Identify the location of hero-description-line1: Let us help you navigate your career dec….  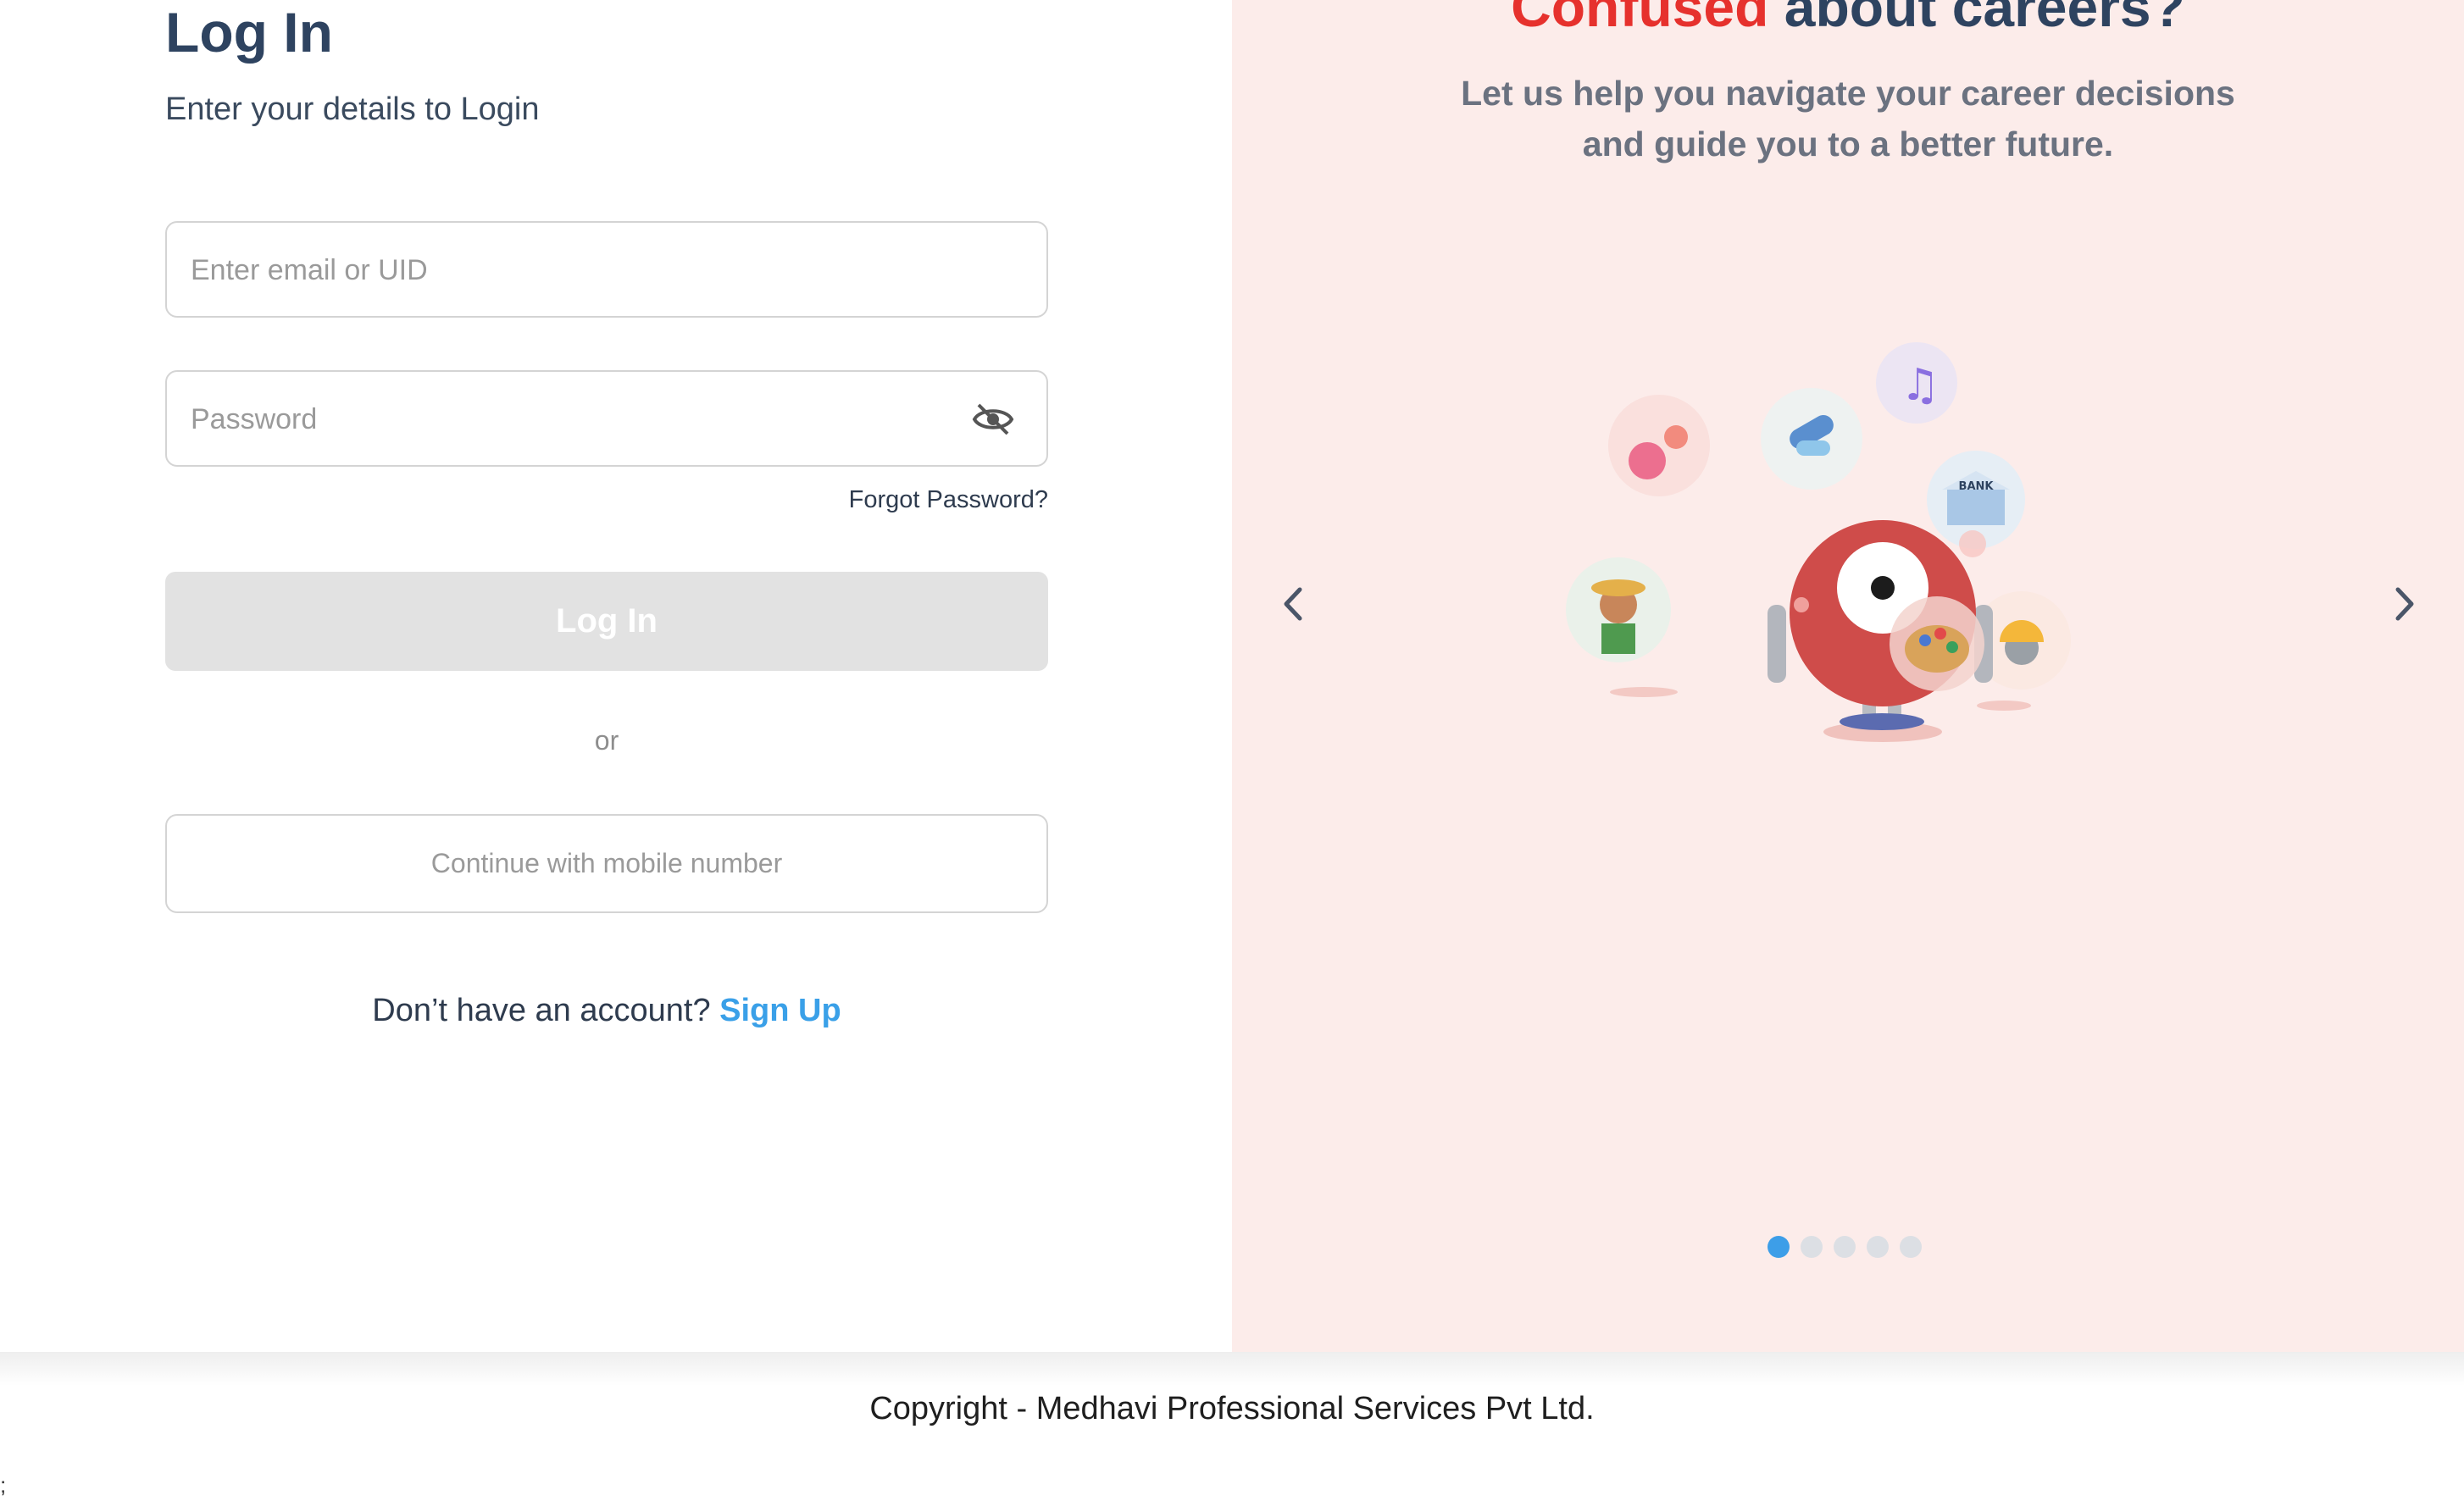
(1848, 93).